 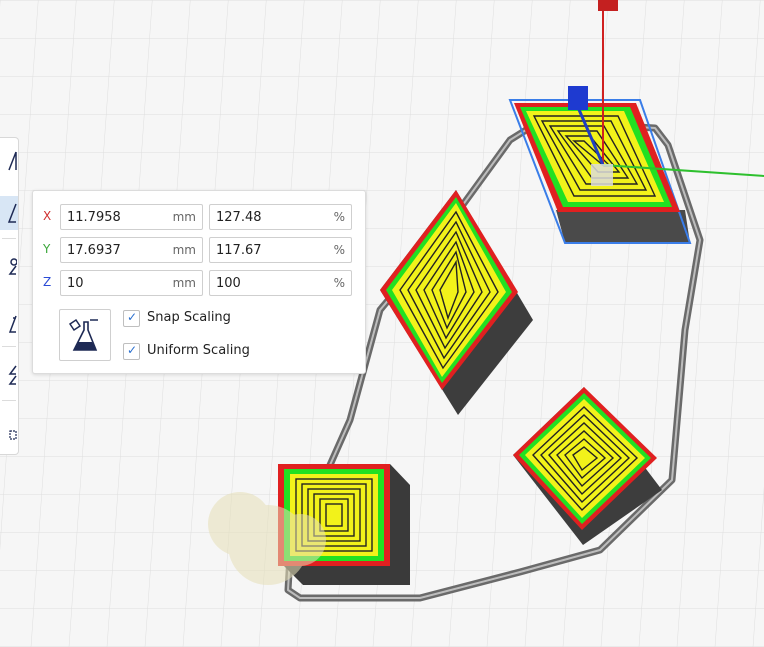 What do you see at coordinates (253, 352) in the screenshot?
I see `uniform-scaling-checkbox: ✓ Uniform Scaling` at bounding box center [253, 352].